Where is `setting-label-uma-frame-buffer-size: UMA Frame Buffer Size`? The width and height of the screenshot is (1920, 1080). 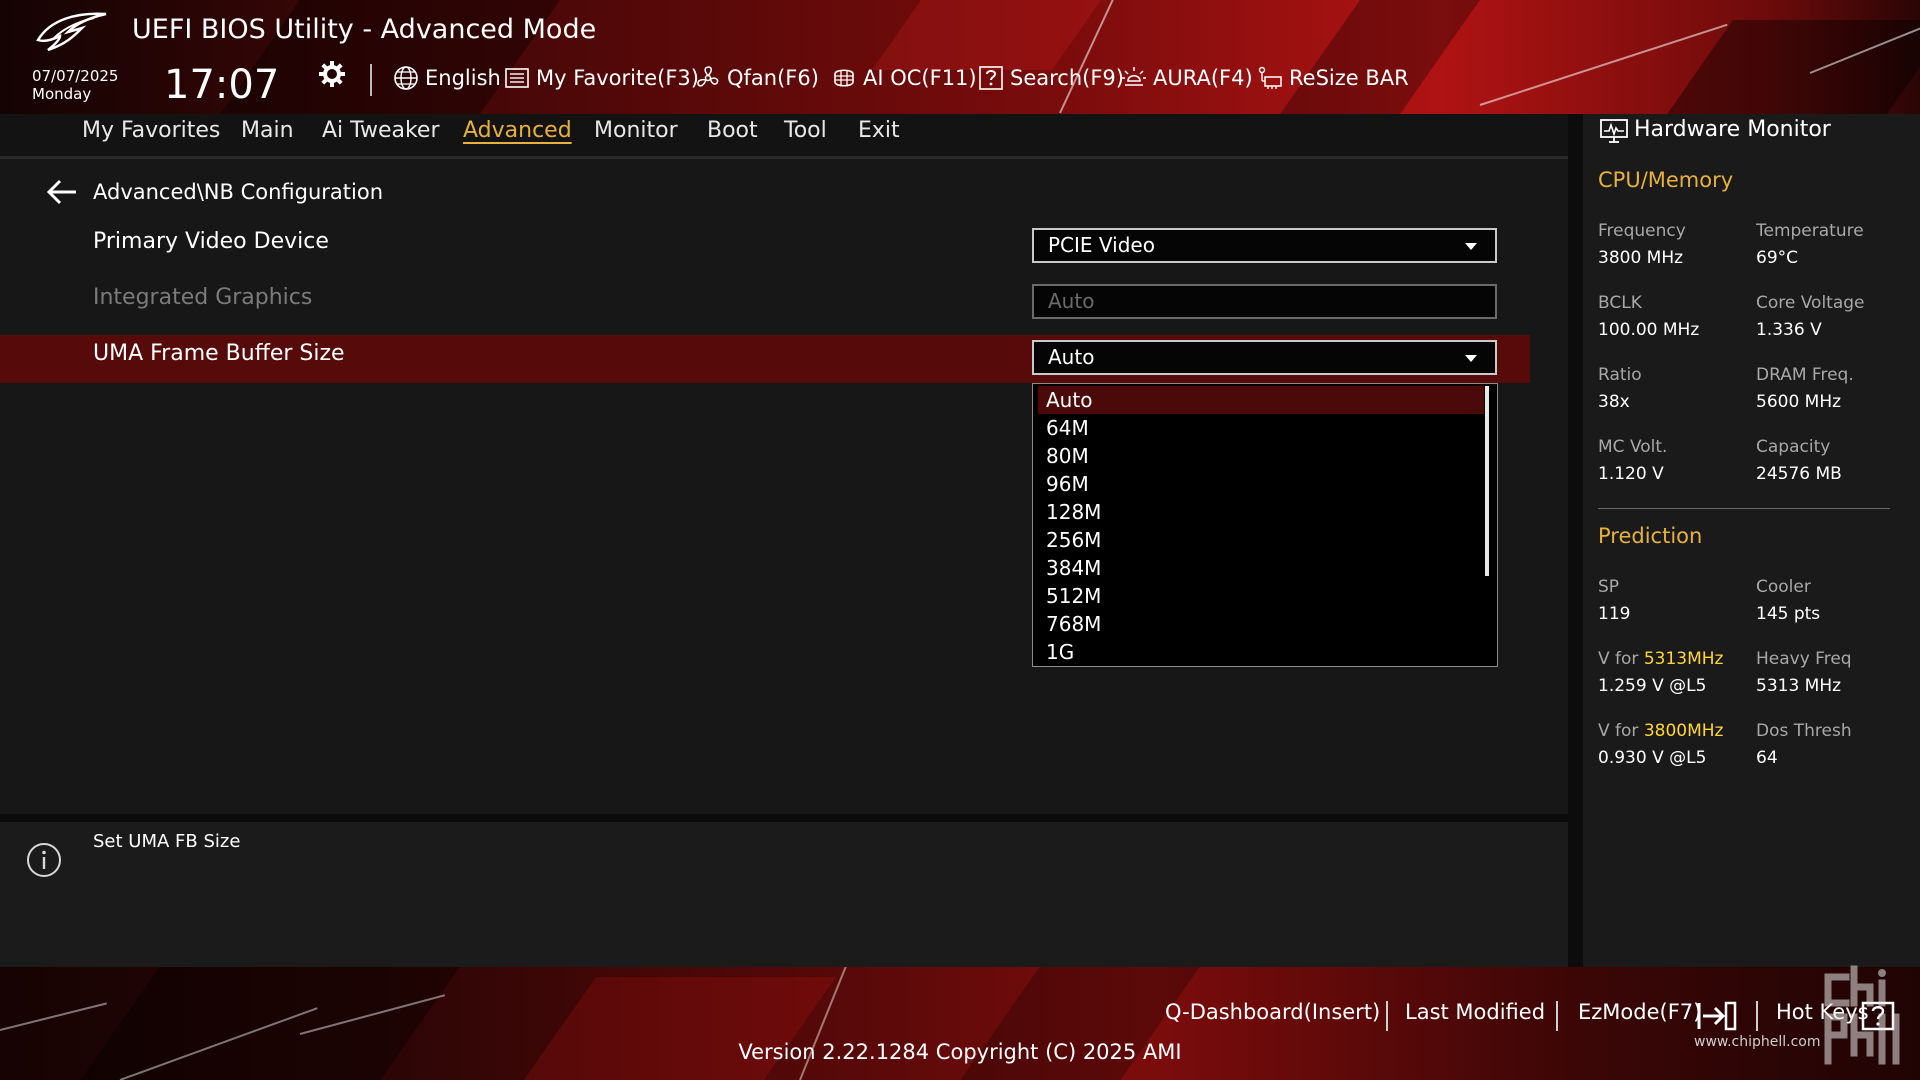 setting-label-uma-frame-buffer-size: UMA Frame Buffer Size is located at coordinates (219, 353).